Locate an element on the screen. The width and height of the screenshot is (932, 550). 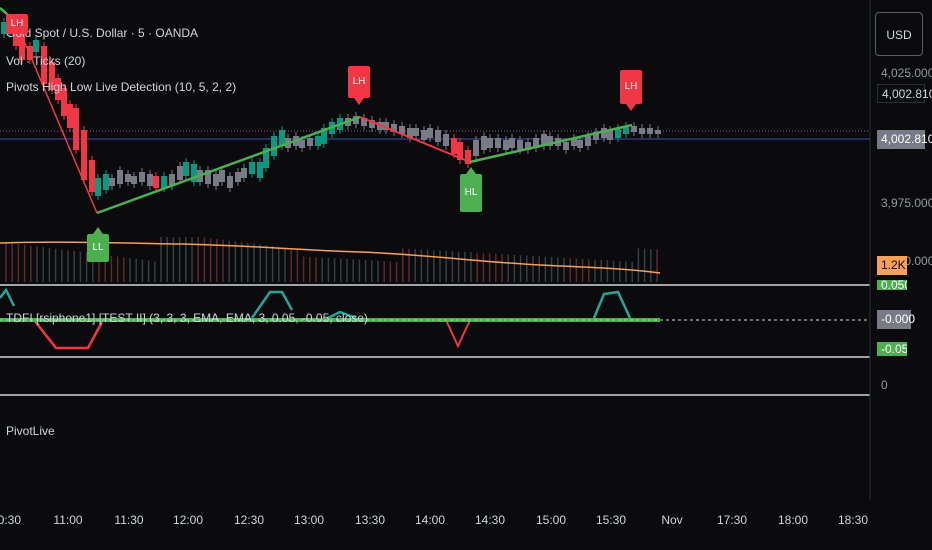
tdfi-lower-tag: -0.050 is located at coordinates (892, 349).